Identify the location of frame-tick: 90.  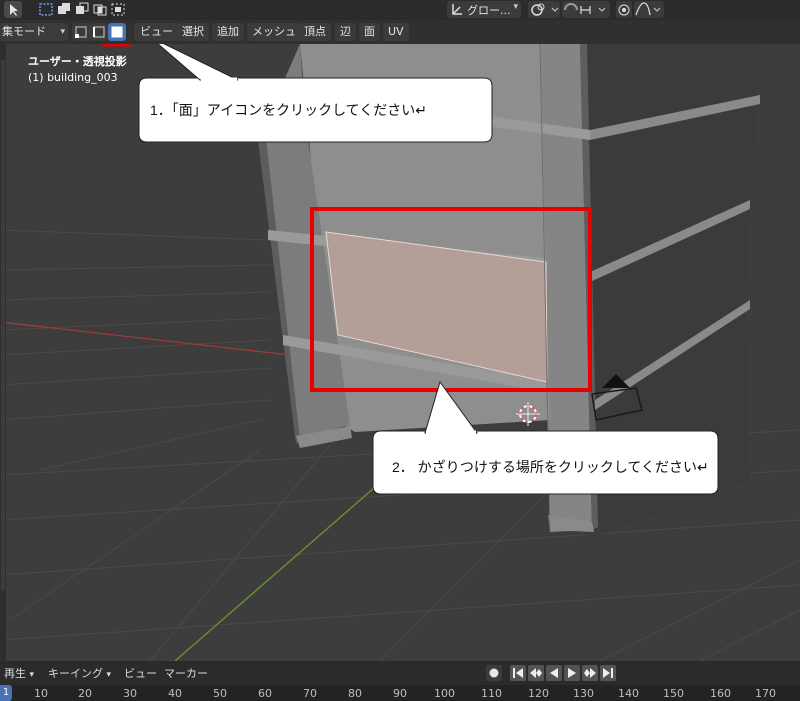
(400, 693).